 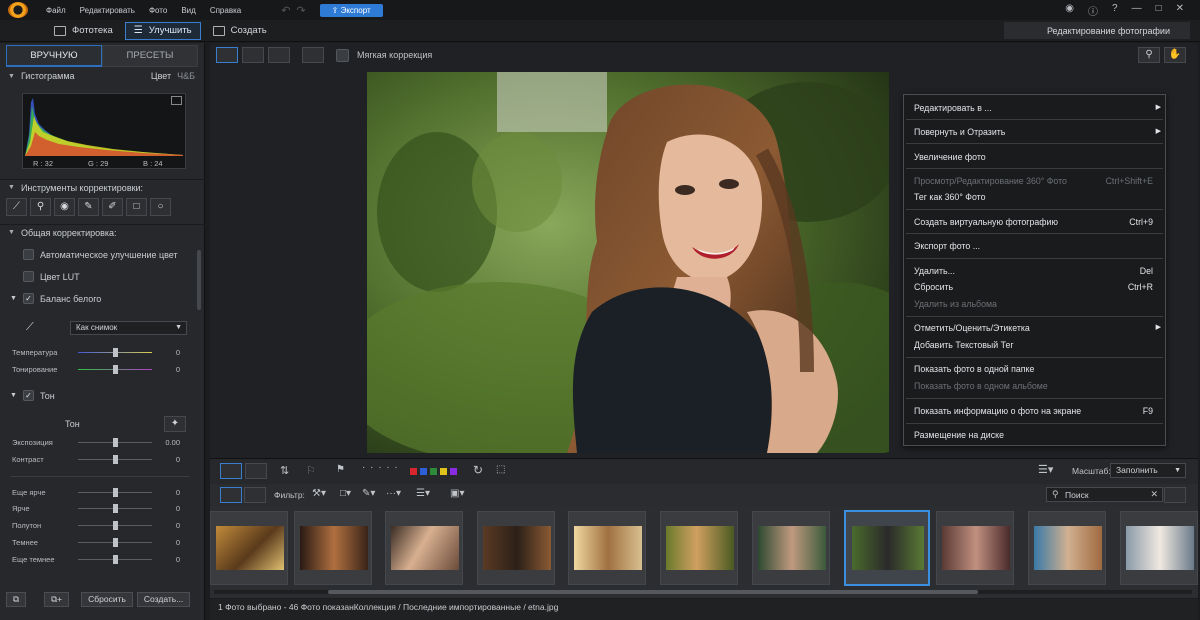 I want to click on search-input: ⚲ Поиск ✕, so click(x=1104, y=494).